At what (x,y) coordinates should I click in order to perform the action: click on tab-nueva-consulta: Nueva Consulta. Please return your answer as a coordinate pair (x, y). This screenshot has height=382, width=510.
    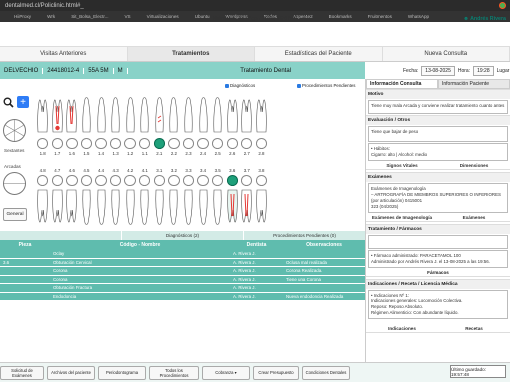
    Looking at the image, I should click on (446, 54).